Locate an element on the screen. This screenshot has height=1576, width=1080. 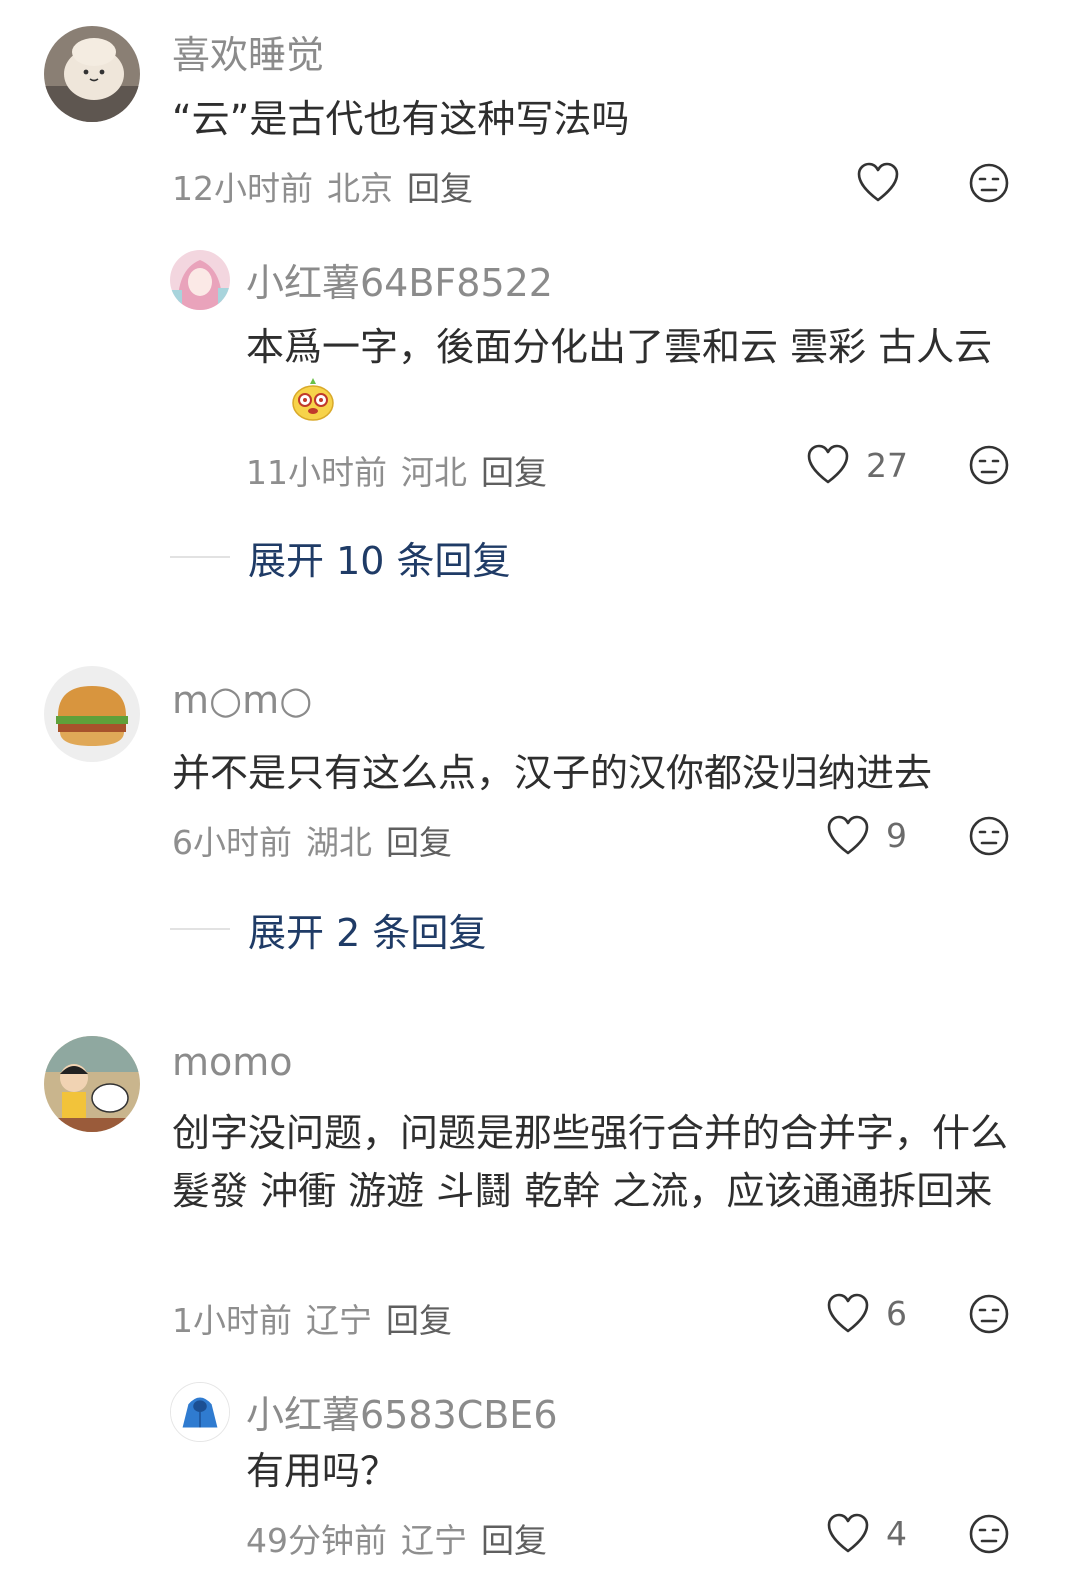
reply-time: 11小时前 is located at coordinates (316, 472).